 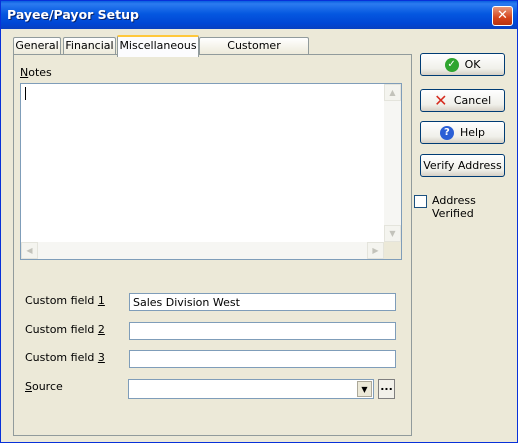 I want to click on custom-field-3-label: Custom field 3, so click(x=65, y=357).